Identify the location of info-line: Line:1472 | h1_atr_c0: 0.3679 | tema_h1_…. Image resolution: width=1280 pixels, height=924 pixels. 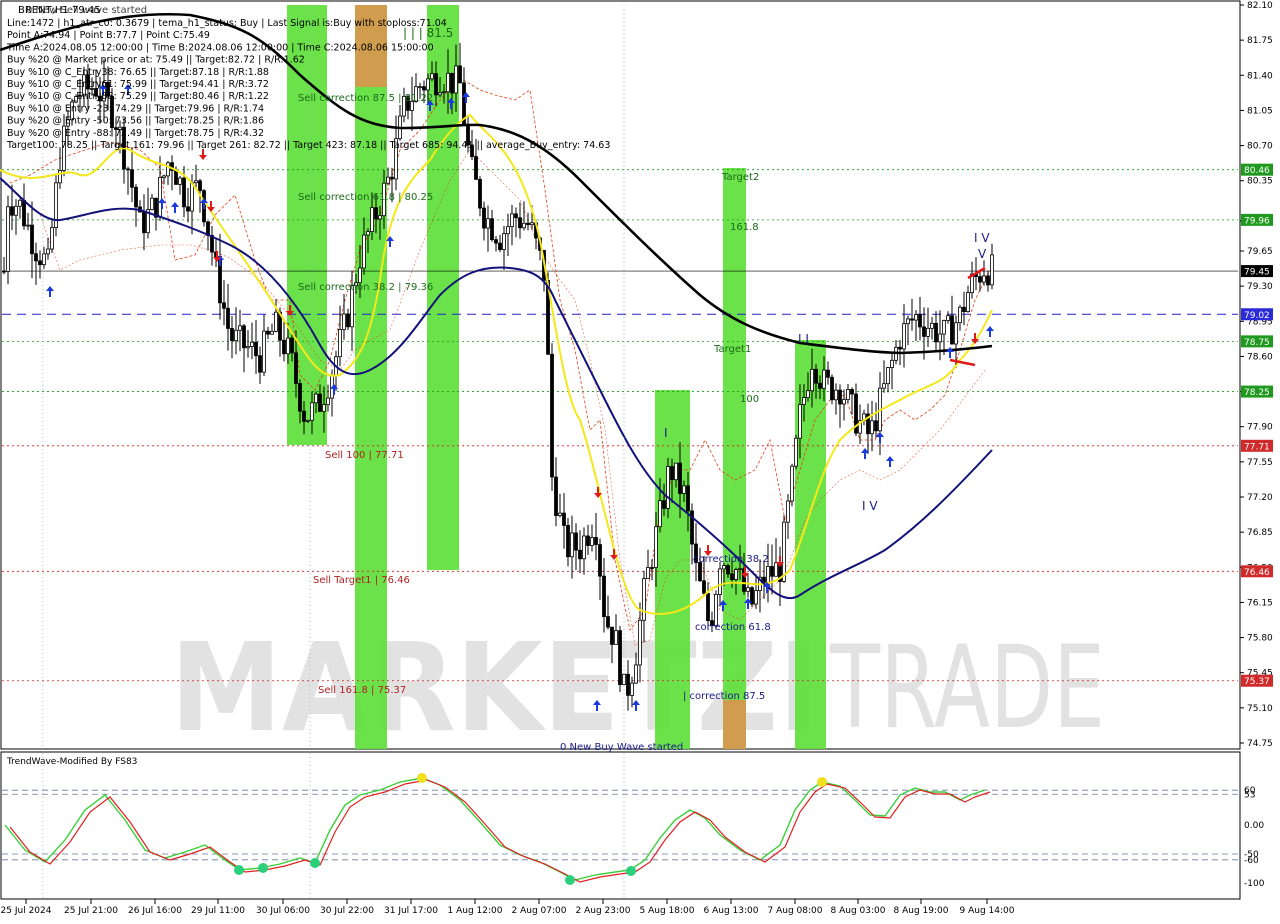
(227, 23).